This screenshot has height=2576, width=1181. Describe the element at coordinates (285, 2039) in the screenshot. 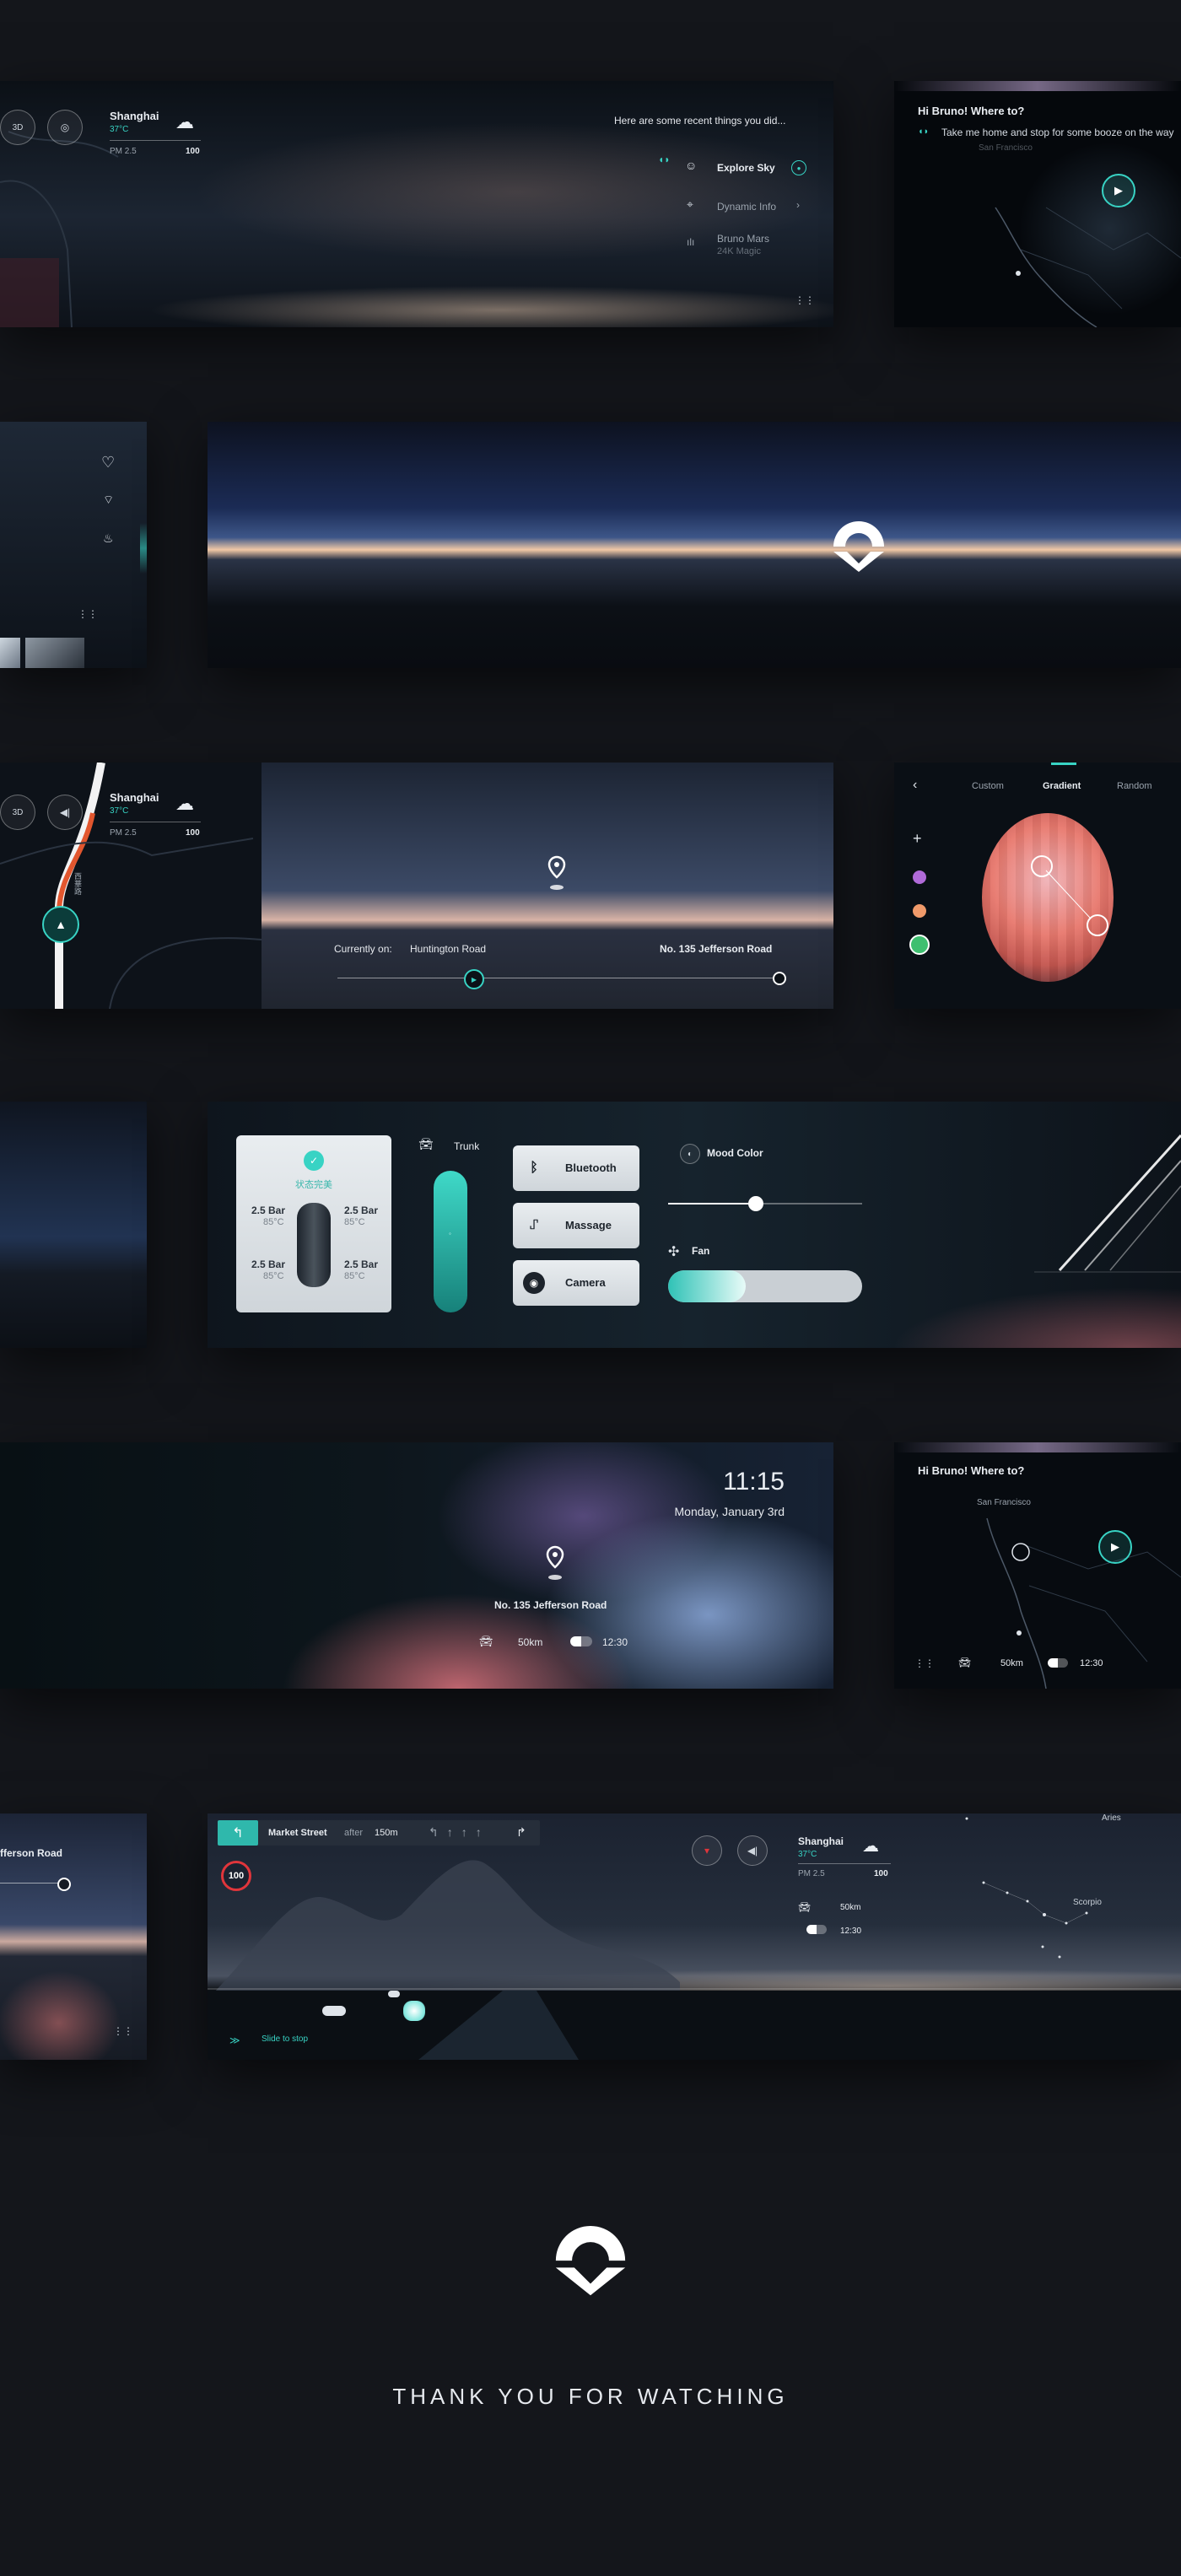

I see `slide-to-stop-label: Slide to stop` at that location.